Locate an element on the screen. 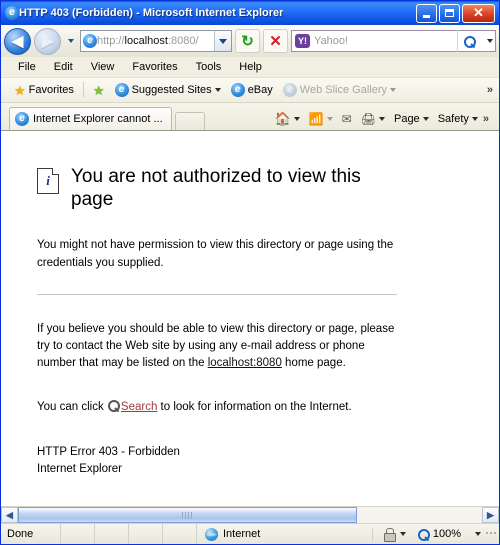 The height and width of the screenshot is (545, 500). grip-icon is located at coordinates (187, 515).